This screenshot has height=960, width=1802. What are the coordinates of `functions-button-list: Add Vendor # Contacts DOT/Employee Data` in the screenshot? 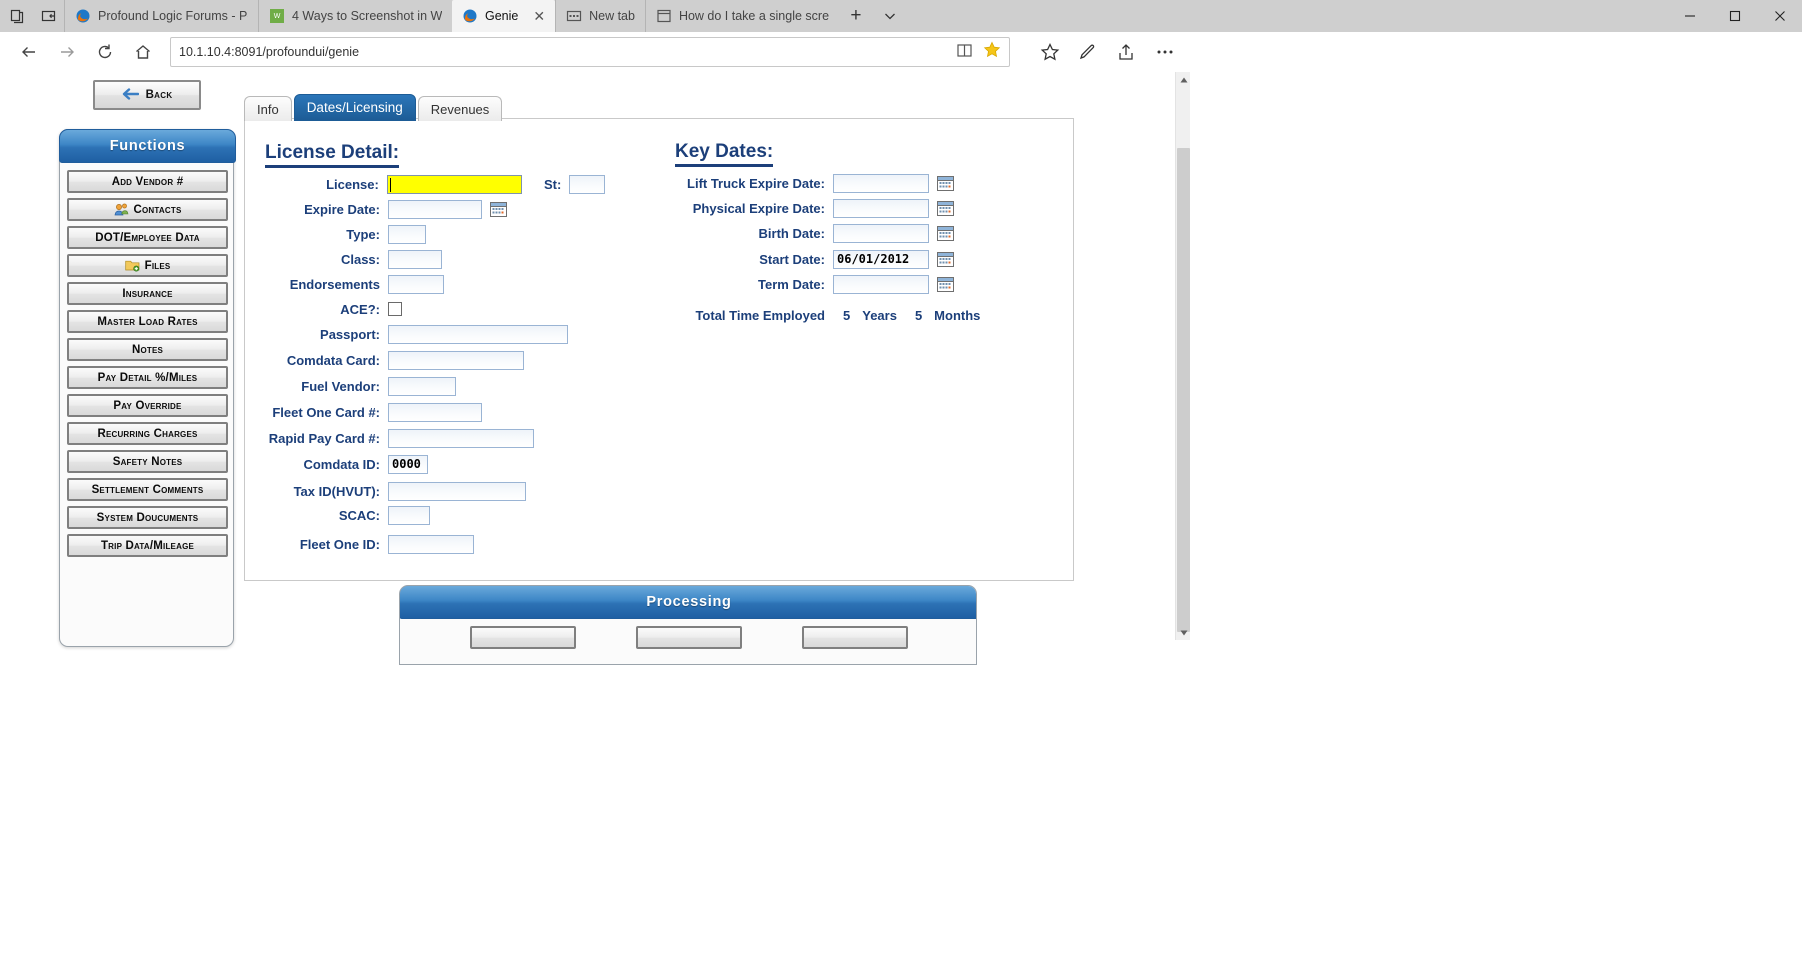 It's located at (147, 366).